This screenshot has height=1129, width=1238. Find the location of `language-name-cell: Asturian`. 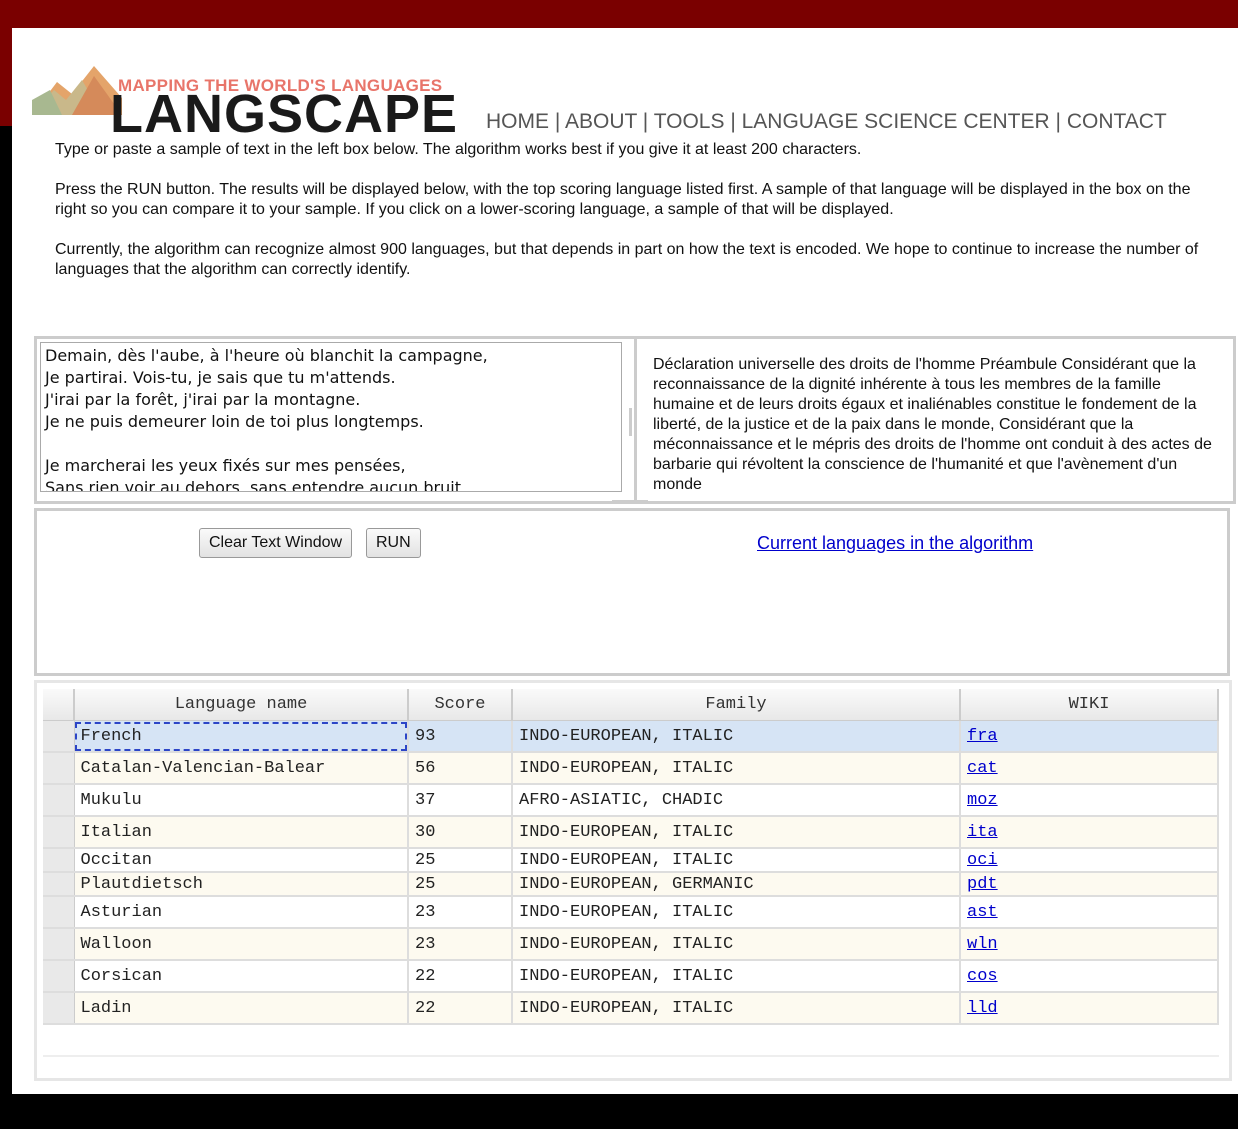

language-name-cell: Asturian is located at coordinates (241, 912).